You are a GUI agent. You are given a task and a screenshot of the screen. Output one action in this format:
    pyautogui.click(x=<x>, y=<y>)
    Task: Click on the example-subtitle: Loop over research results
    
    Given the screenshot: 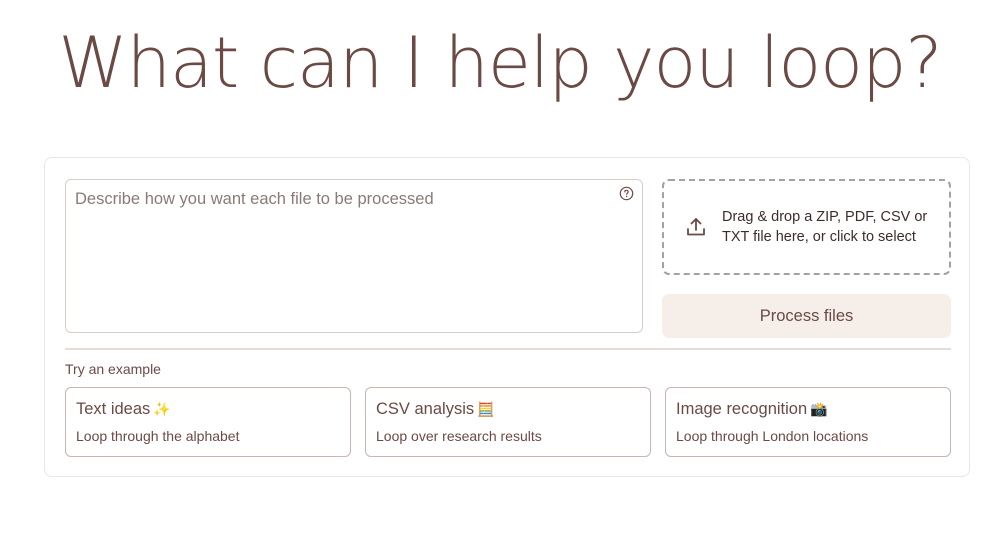 What is the action you would take?
    pyautogui.click(x=459, y=436)
    